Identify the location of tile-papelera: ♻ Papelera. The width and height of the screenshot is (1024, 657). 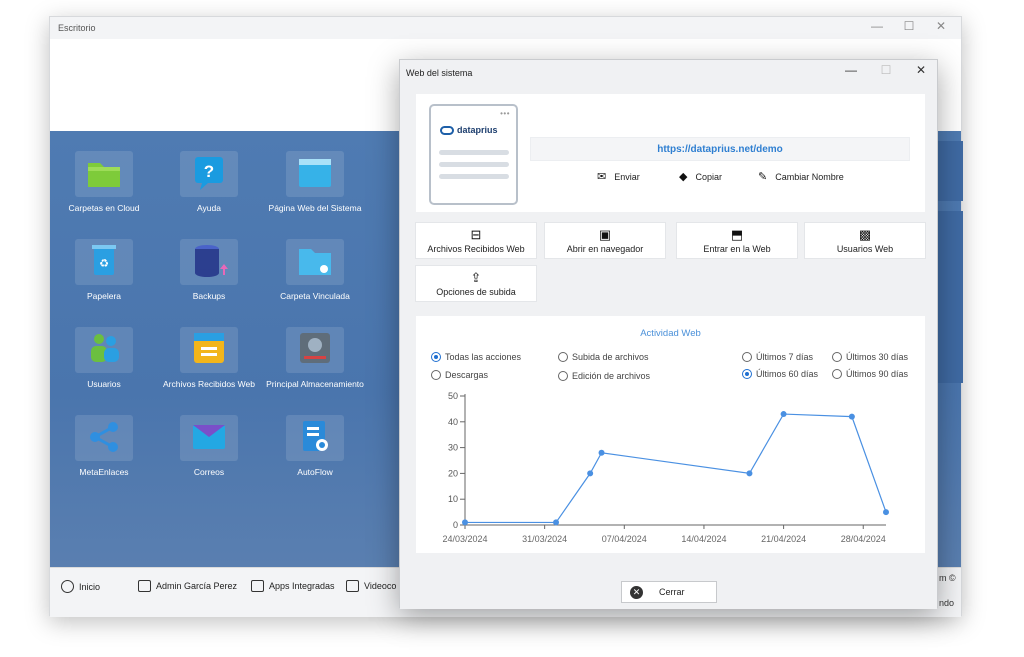
(104, 270).